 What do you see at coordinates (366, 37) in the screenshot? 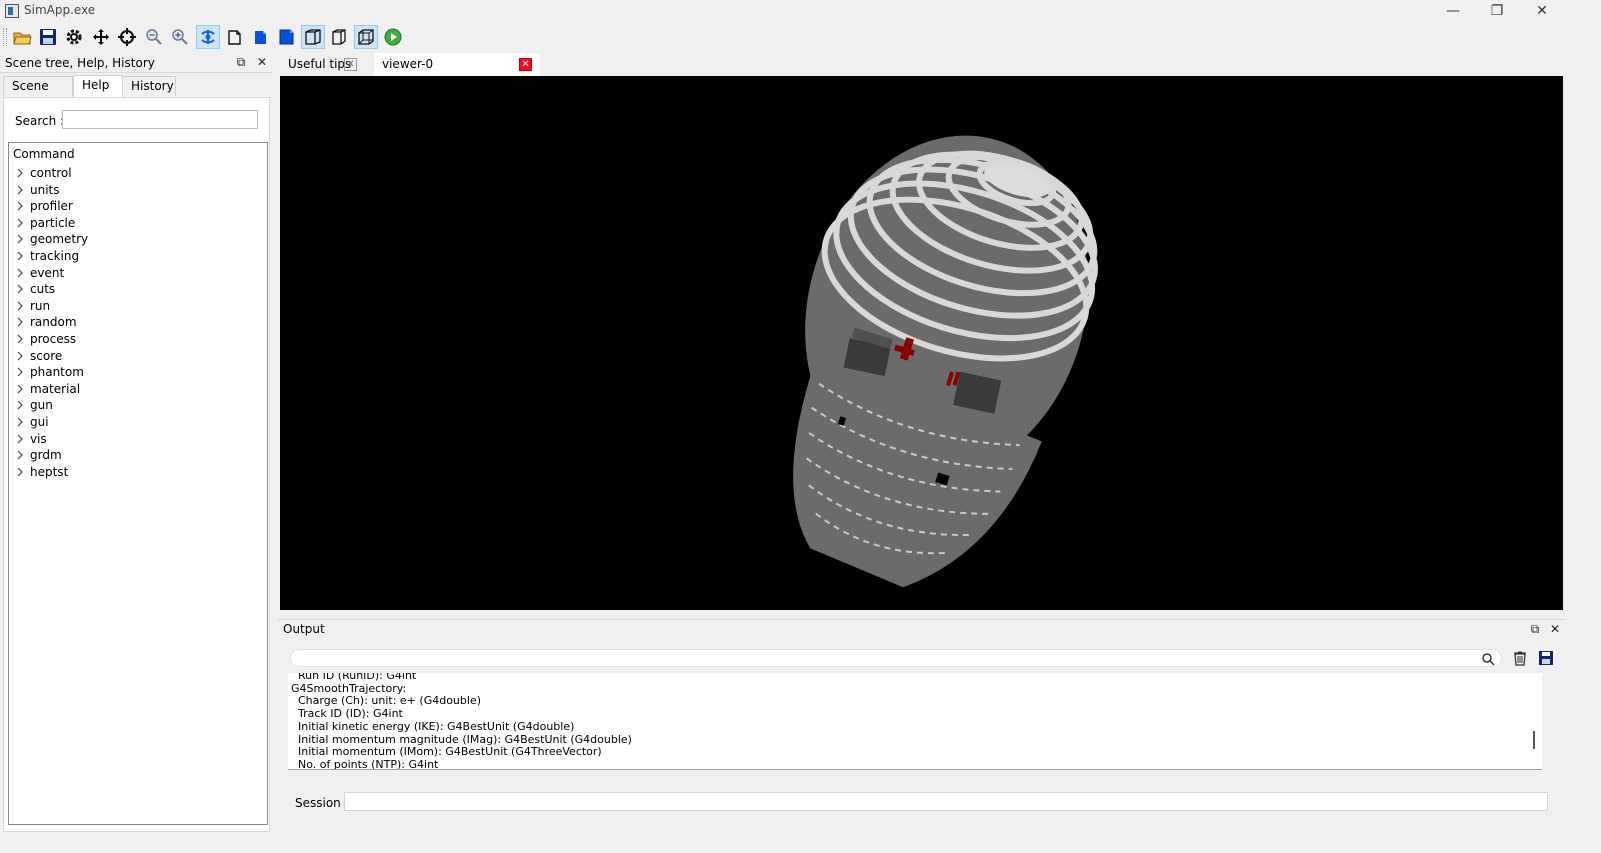
I see `wireframe-cube-icon` at bounding box center [366, 37].